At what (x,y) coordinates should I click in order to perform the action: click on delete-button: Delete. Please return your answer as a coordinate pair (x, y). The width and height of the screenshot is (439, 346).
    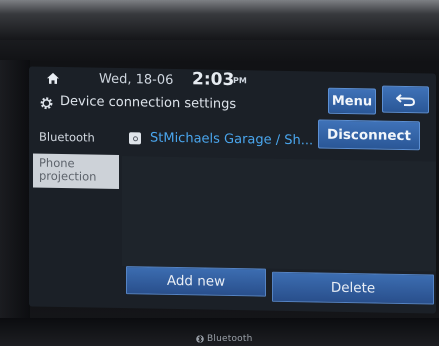
    Looking at the image, I should click on (353, 288).